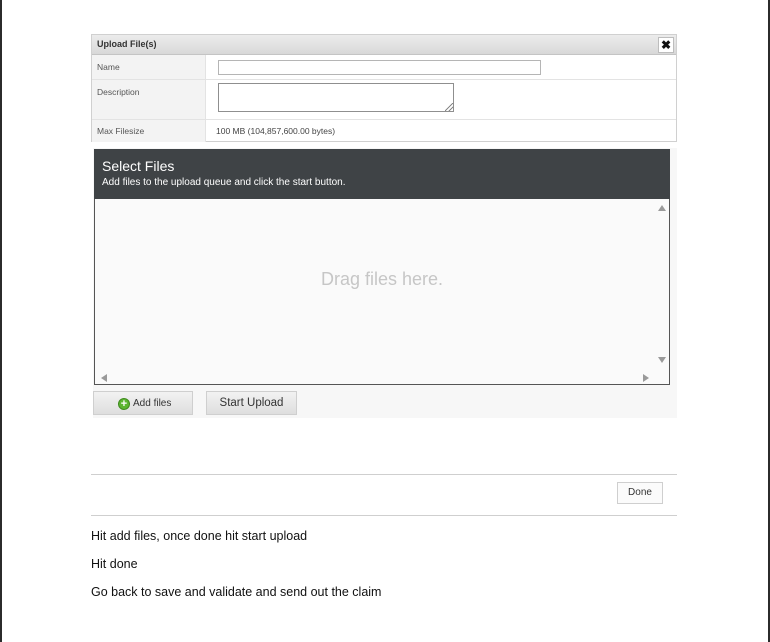 The width and height of the screenshot is (770, 642). What do you see at coordinates (336, 97) in the screenshot?
I see `description-textarea` at bounding box center [336, 97].